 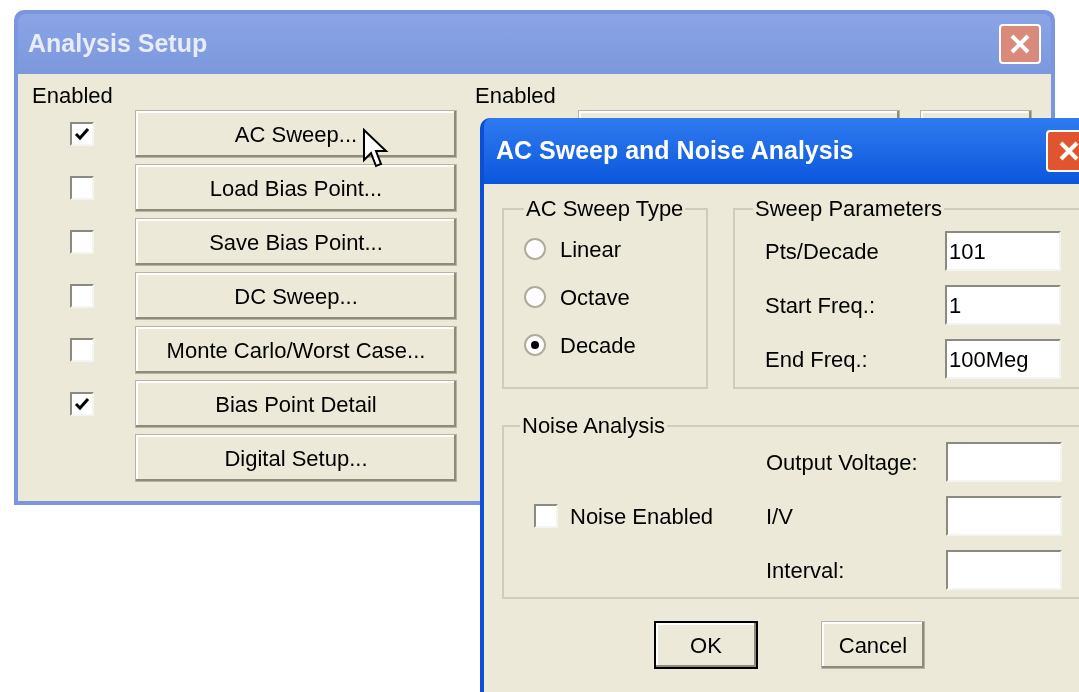 I want to click on radio-label: Decade, so click(x=598, y=345).